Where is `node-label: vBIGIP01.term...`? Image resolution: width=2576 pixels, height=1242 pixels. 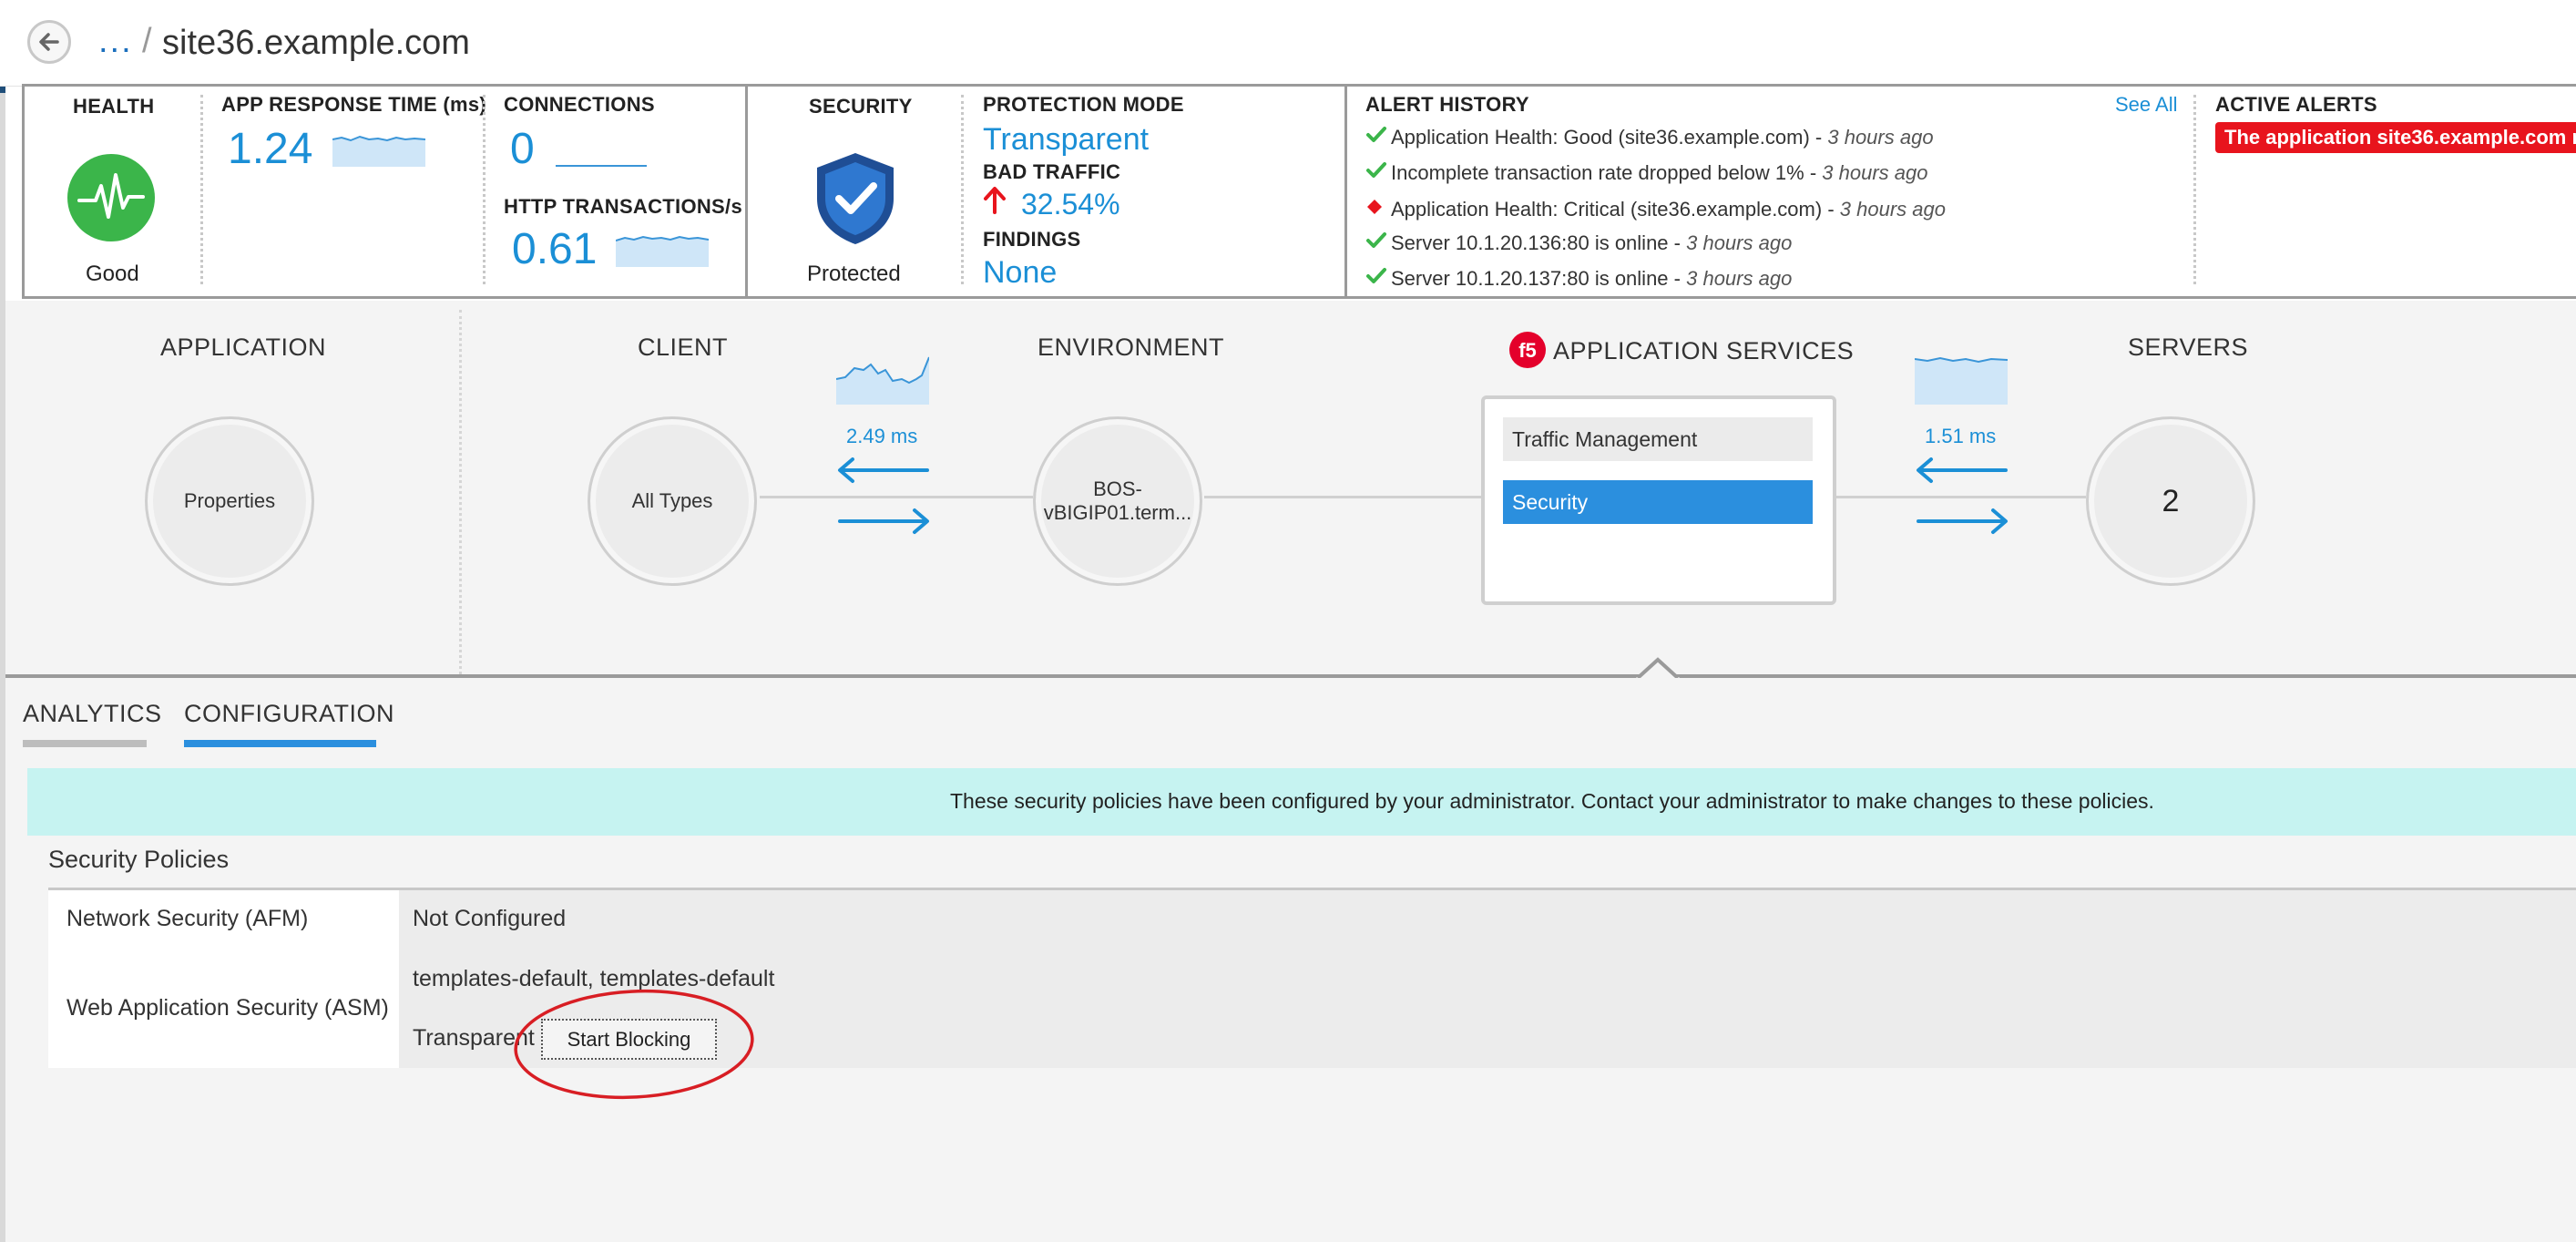
node-label: vBIGIP01.term... is located at coordinates (1117, 512).